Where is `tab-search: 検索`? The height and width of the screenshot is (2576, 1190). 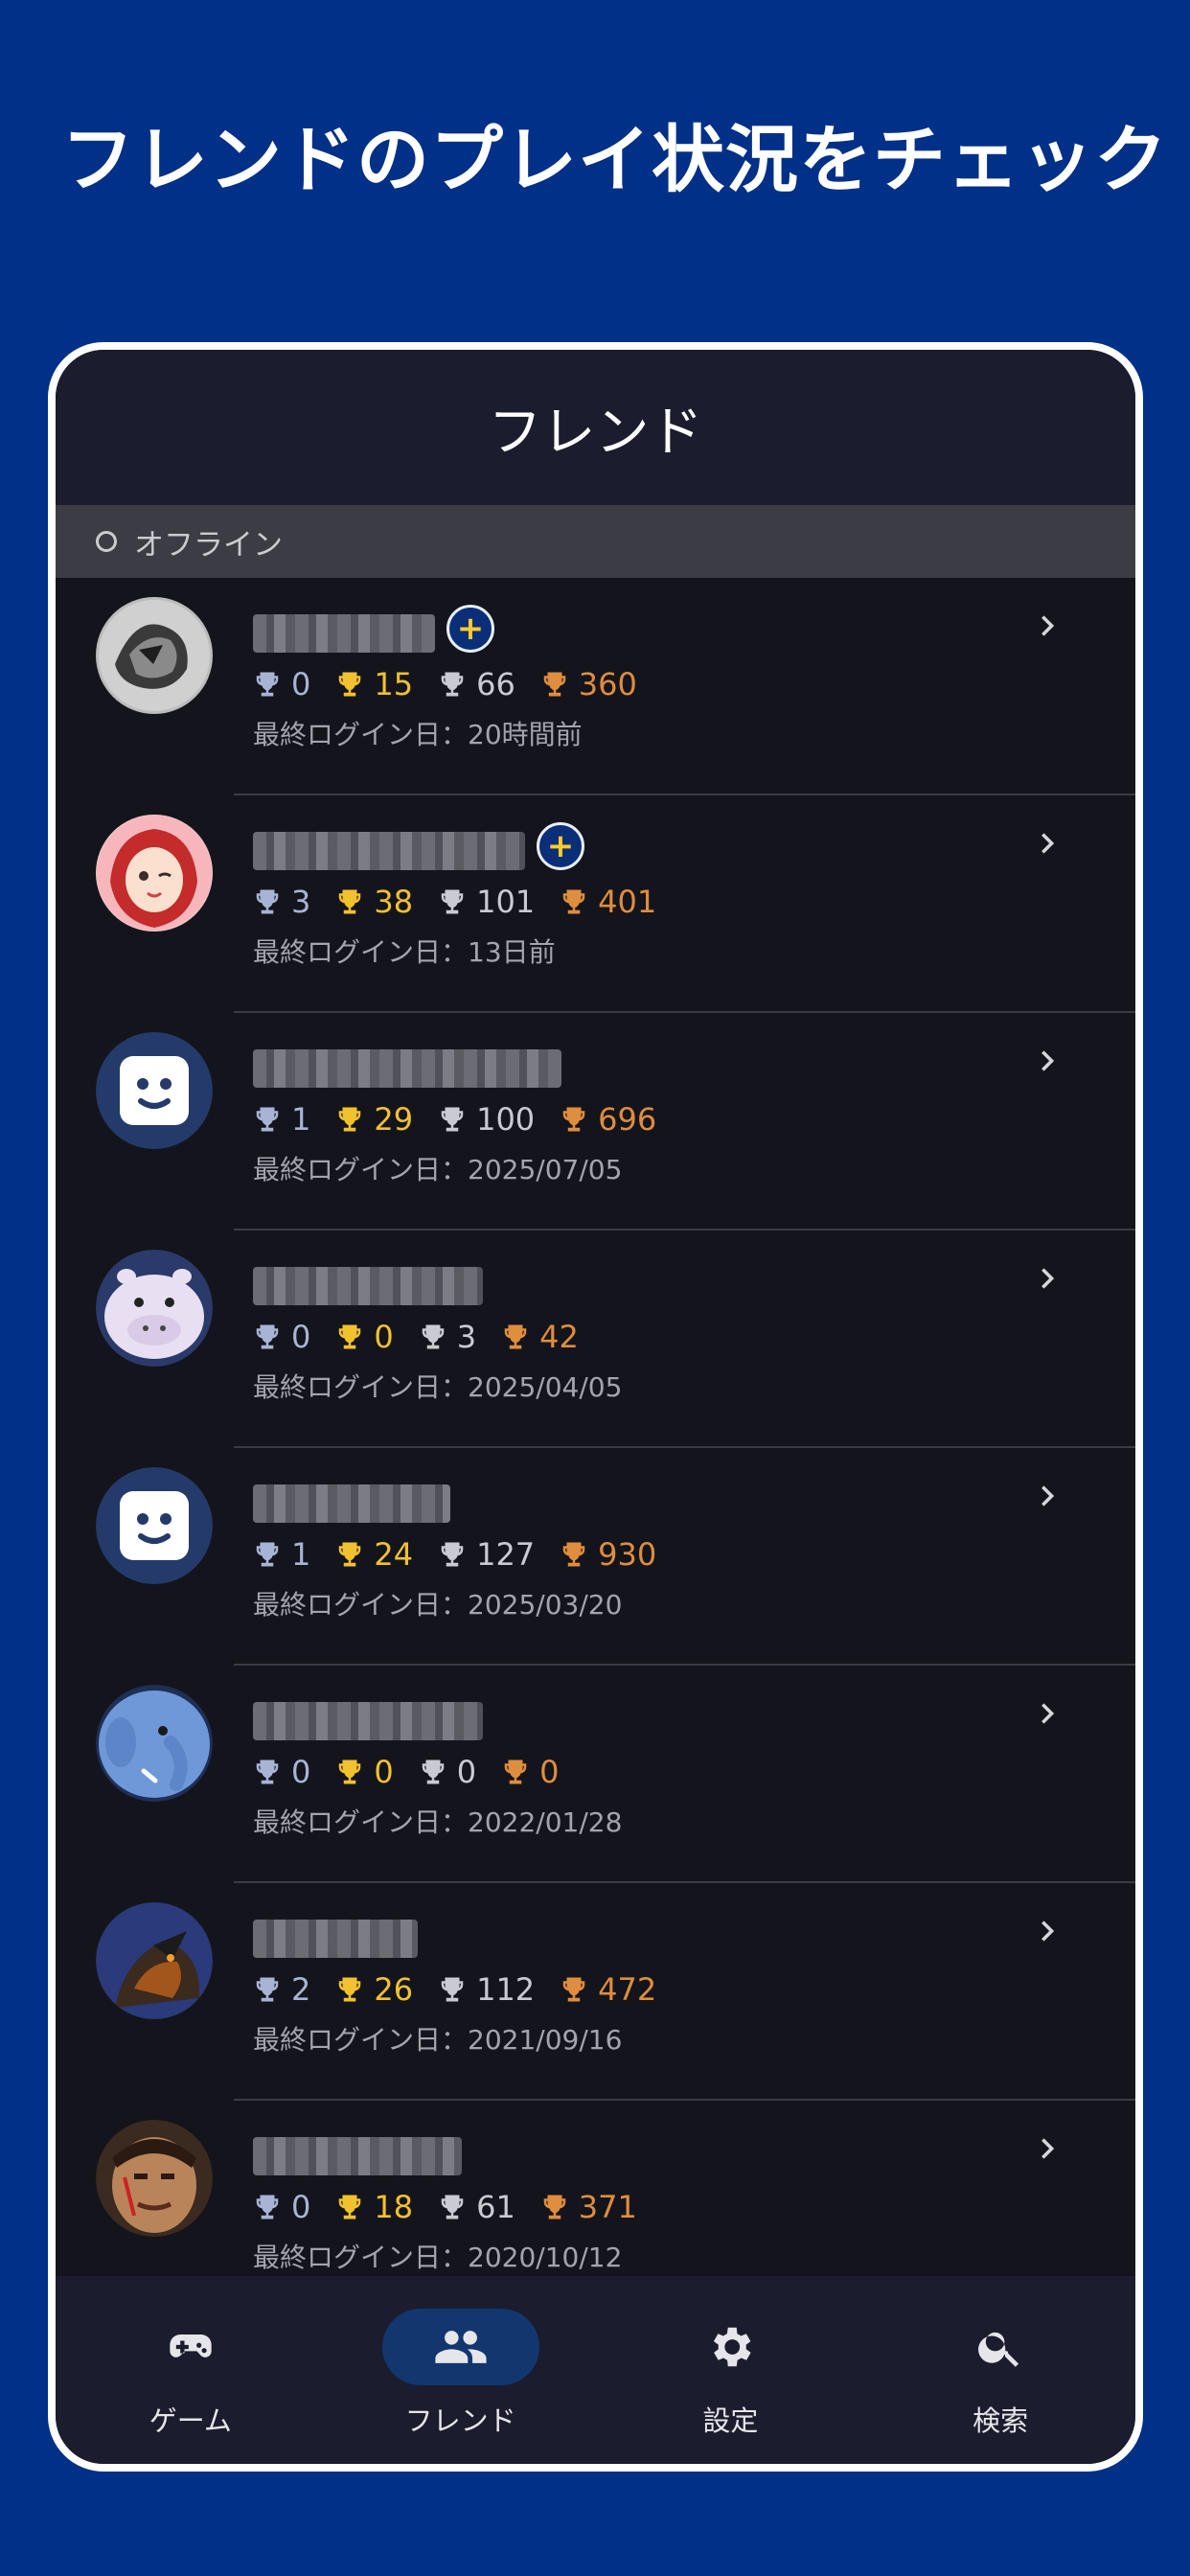
tab-search: 検索 is located at coordinates (1001, 2374).